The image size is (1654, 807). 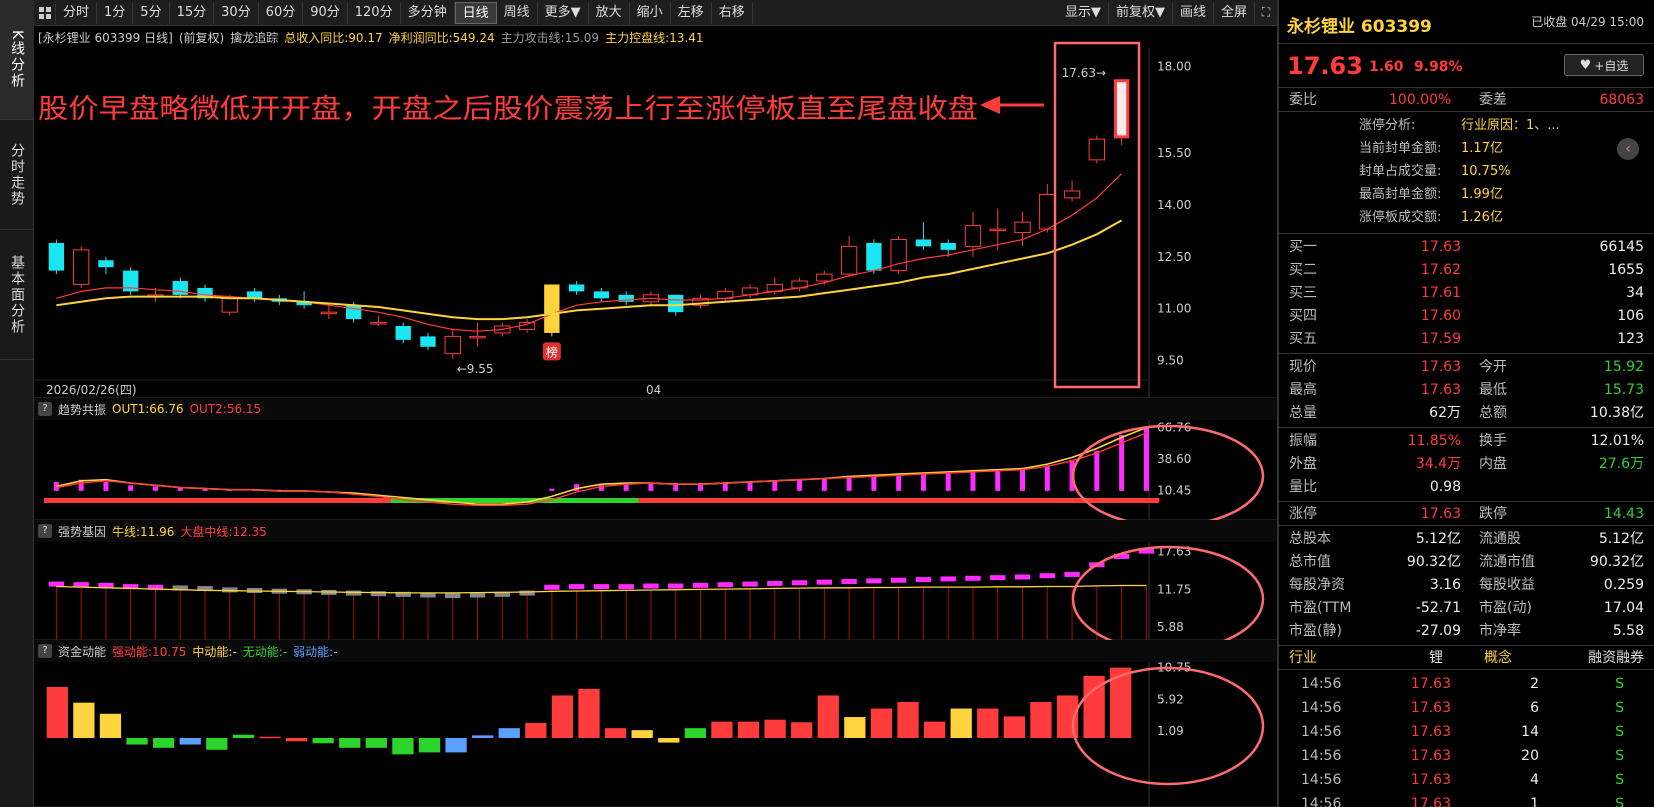 I want to click on quote-value: 0.259, so click(x=1623, y=585).